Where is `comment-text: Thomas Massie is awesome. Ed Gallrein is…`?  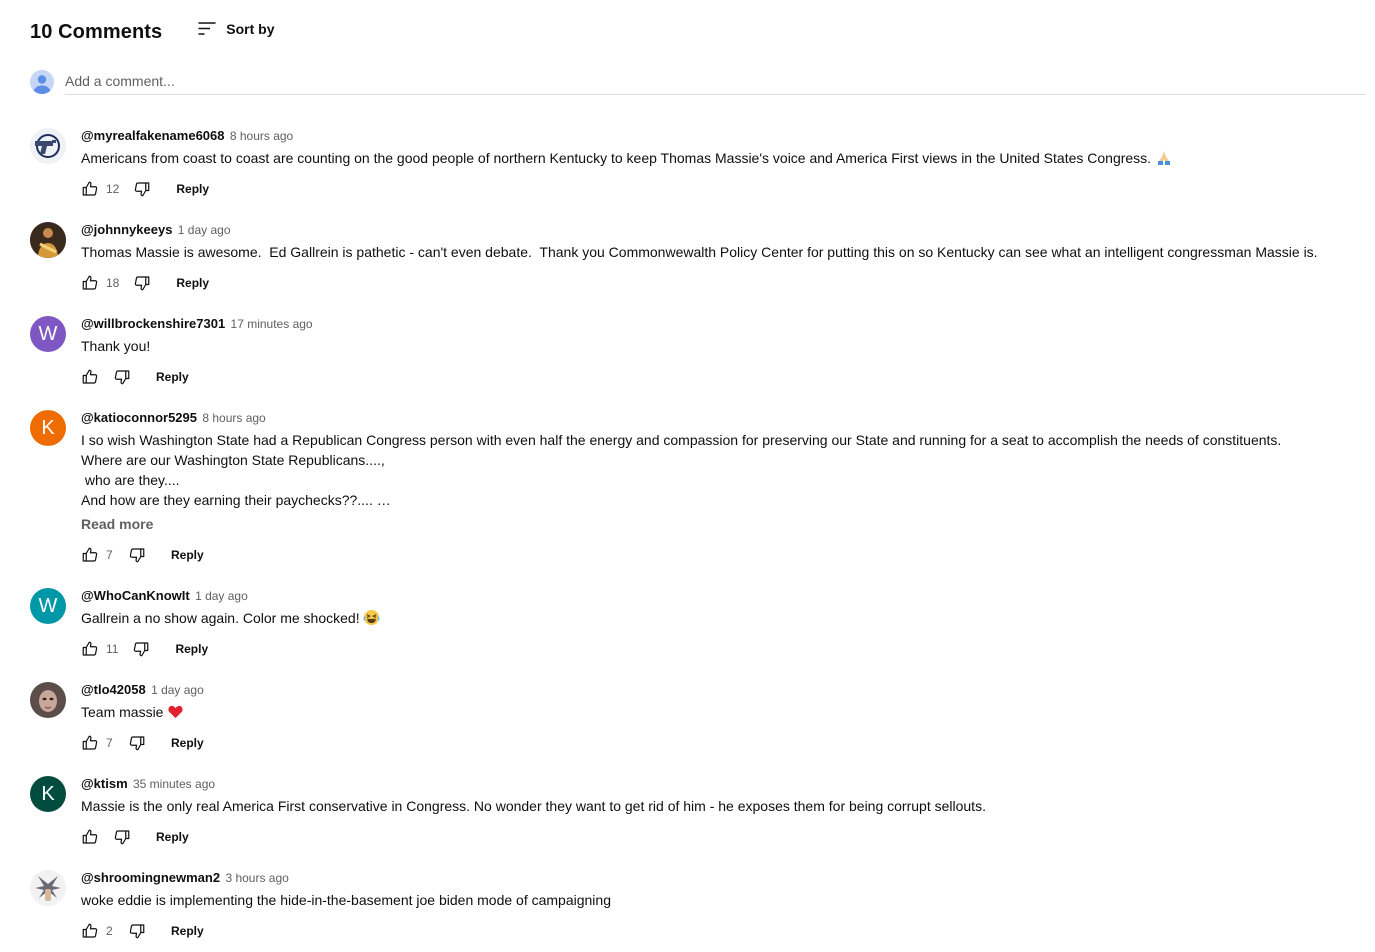
comment-text: Thomas Massie is awesome. Ed Gallrein is… is located at coordinates (699, 252).